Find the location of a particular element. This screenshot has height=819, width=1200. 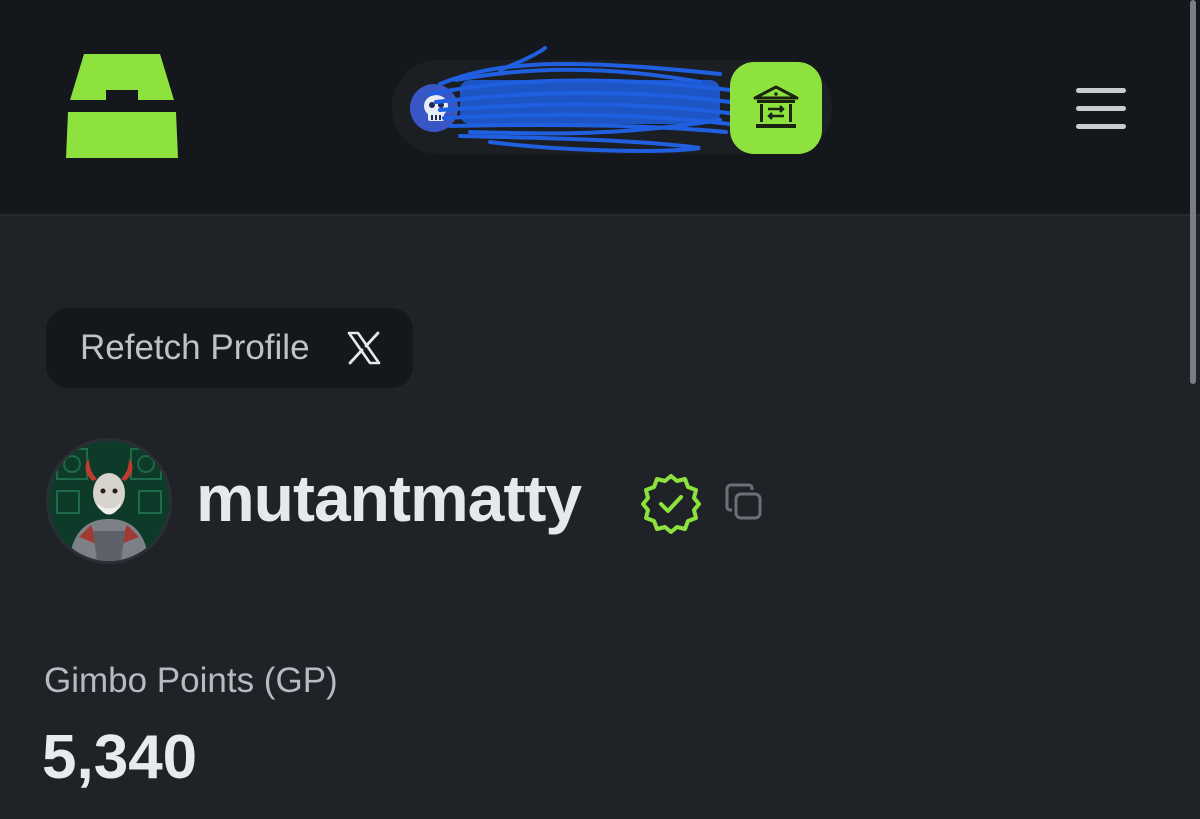

scrollbar is located at coordinates (1193, 409).